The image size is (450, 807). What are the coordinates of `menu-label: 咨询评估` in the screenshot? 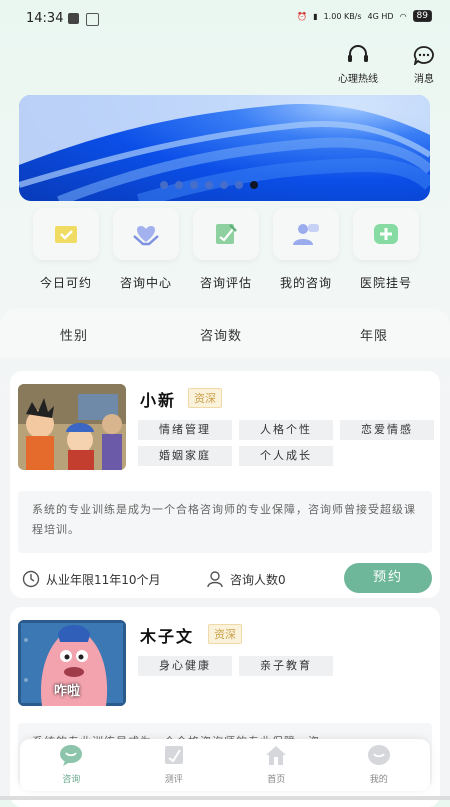 It's located at (225, 283).